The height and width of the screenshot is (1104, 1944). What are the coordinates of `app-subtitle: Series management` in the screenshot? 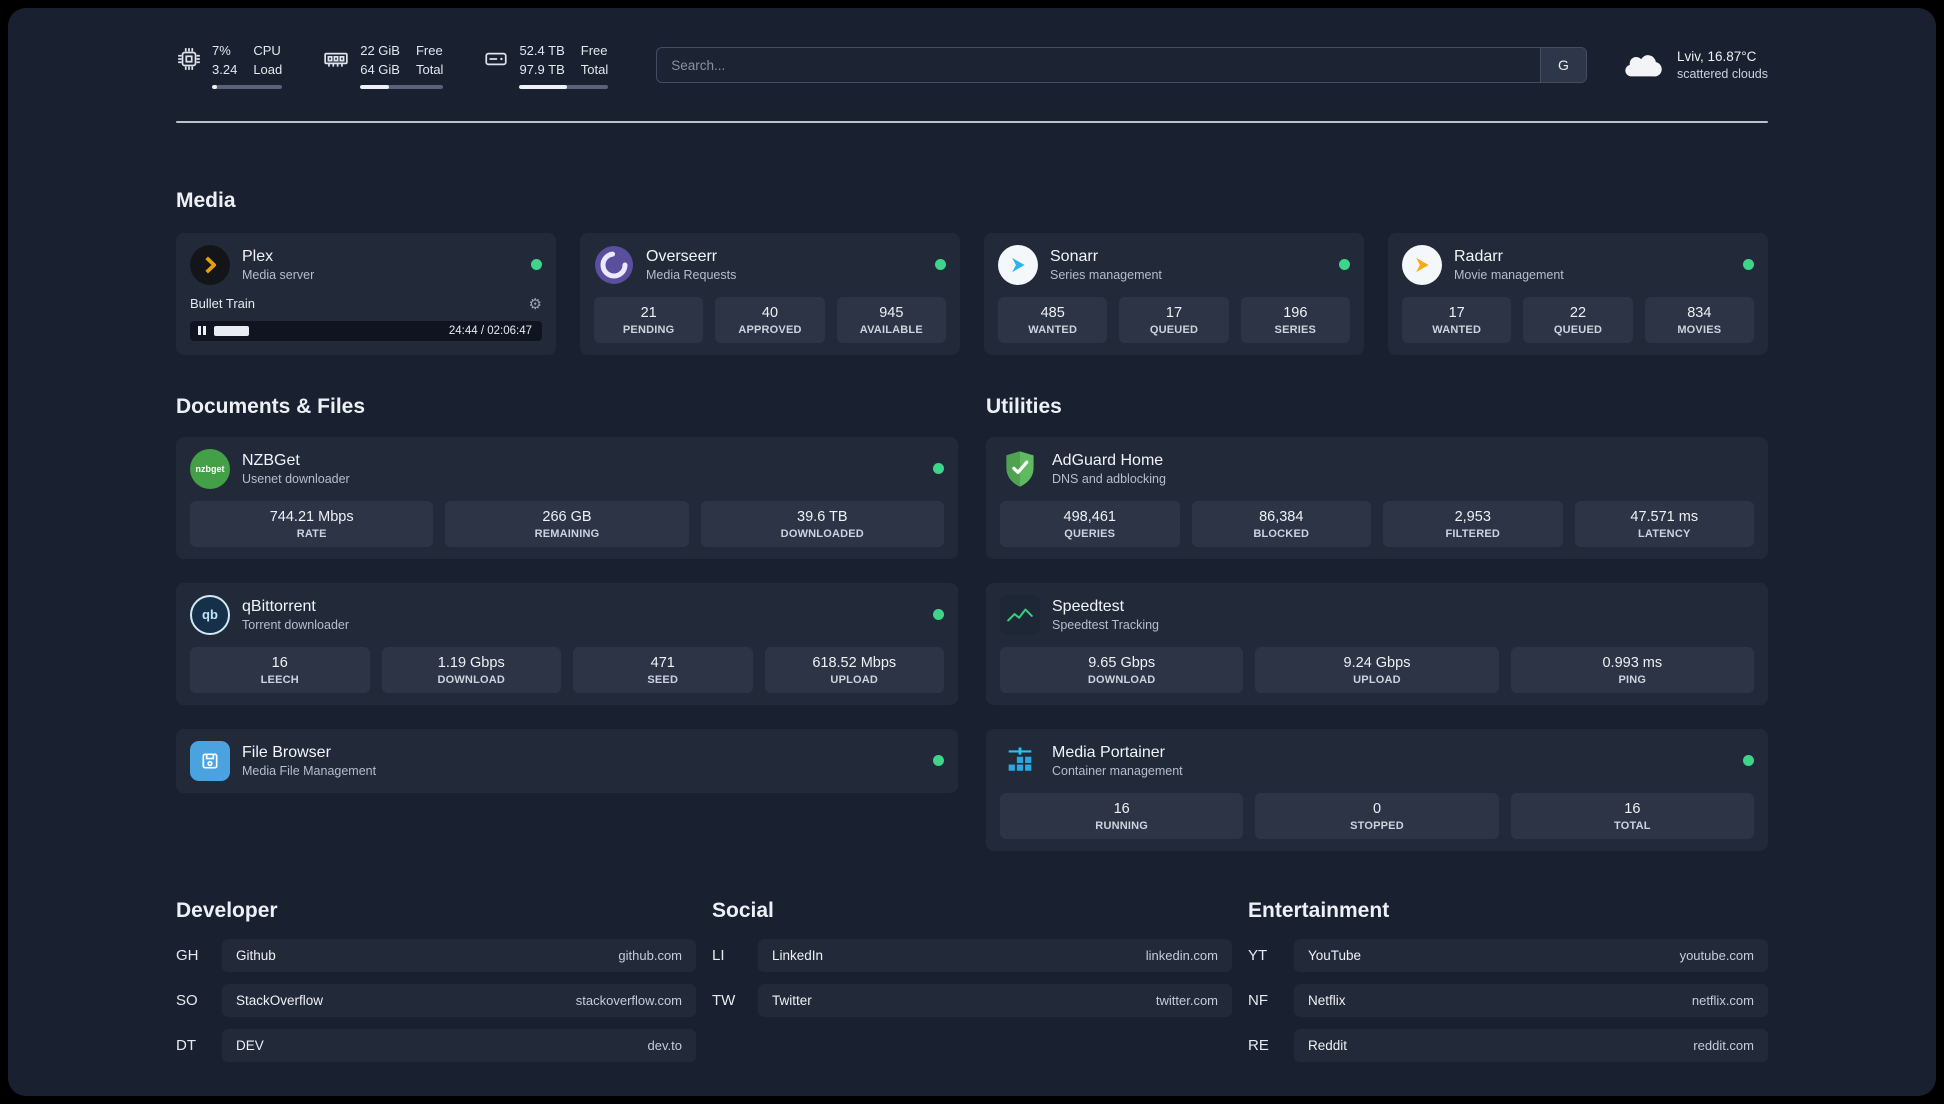 It's located at (1106, 274).